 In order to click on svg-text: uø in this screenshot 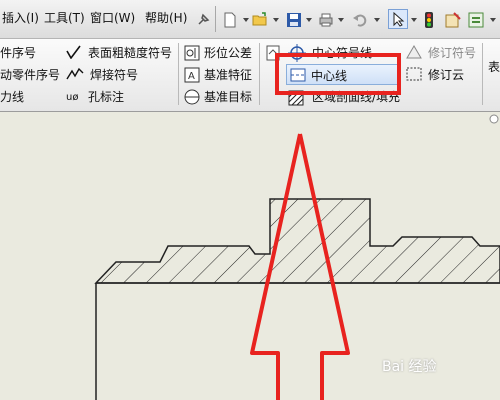, I will do `click(72, 97)`.